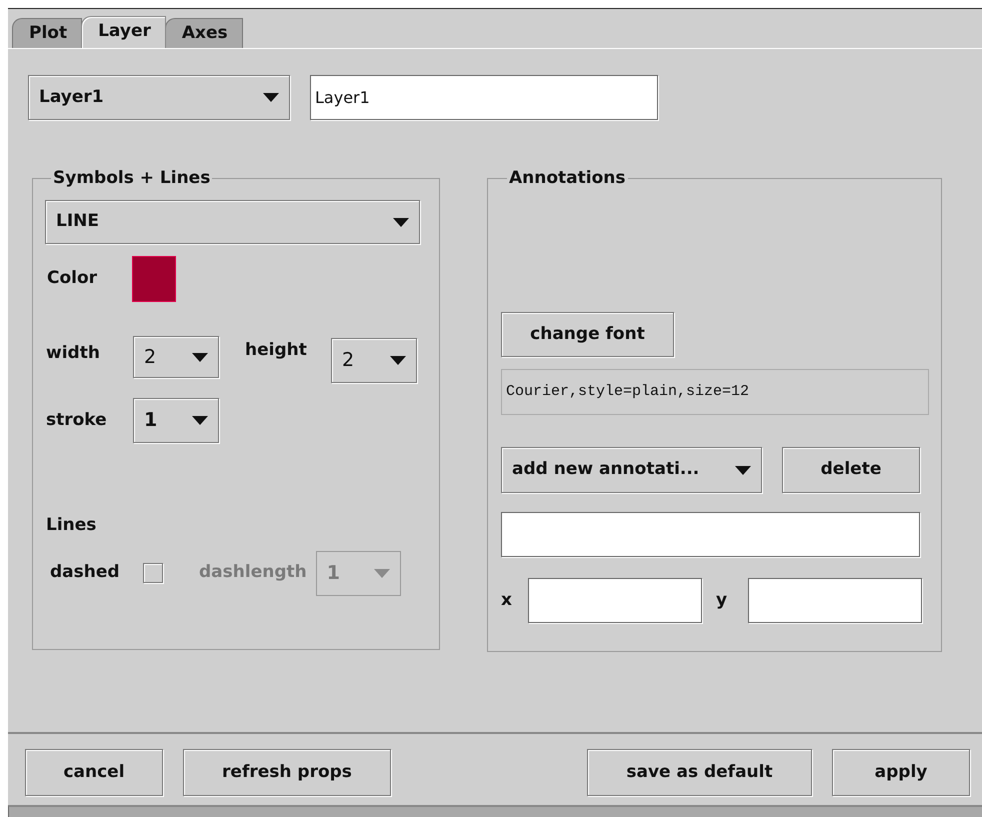 Image resolution: width=982 pixels, height=817 pixels. Describe the element at coordinates (72, 278) in the screenshot. I see `color-label: Color` at that location.